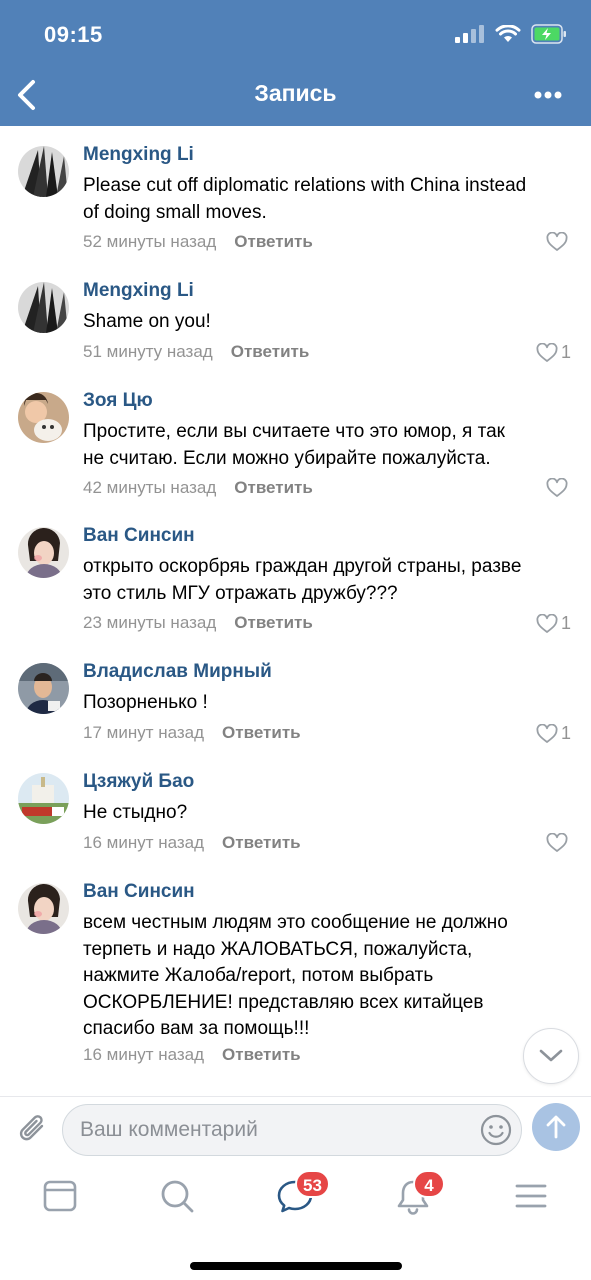 The image size is (591, 1280). What do you see at coordinates (73, 34) in the screenshot?
I see `status-time: 09:15` at bounding box center [73, 34].